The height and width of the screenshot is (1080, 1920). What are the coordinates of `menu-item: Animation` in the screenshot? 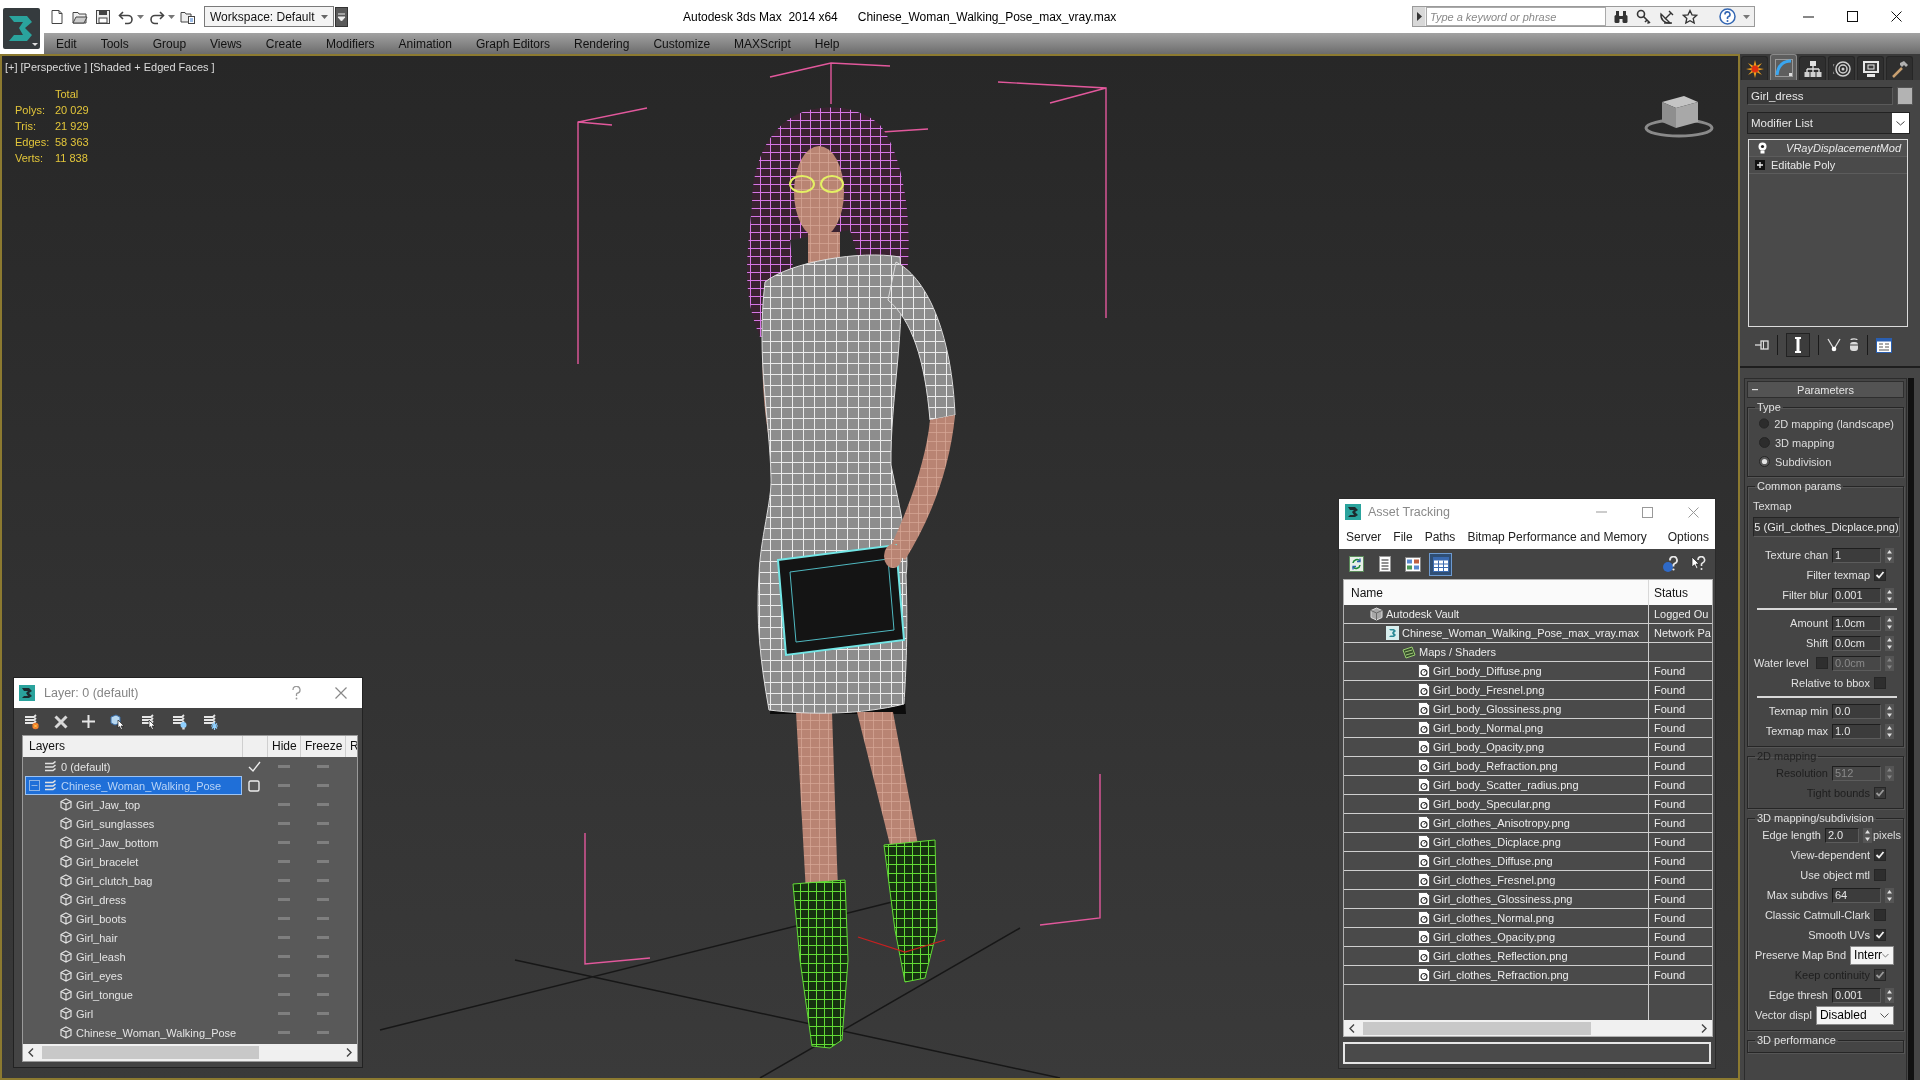 It's located at (425, 43).